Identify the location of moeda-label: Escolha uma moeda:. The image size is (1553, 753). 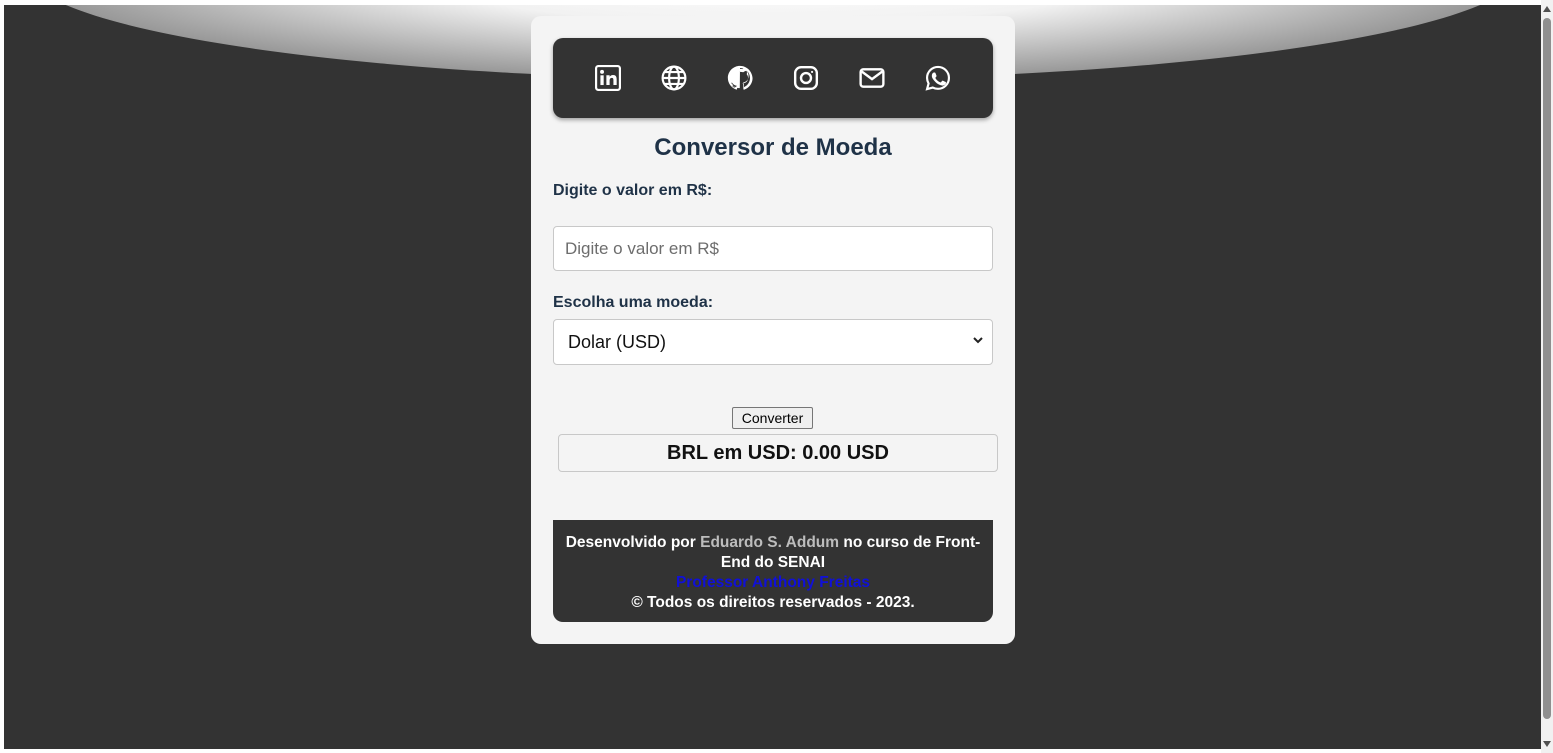
(633, 302).